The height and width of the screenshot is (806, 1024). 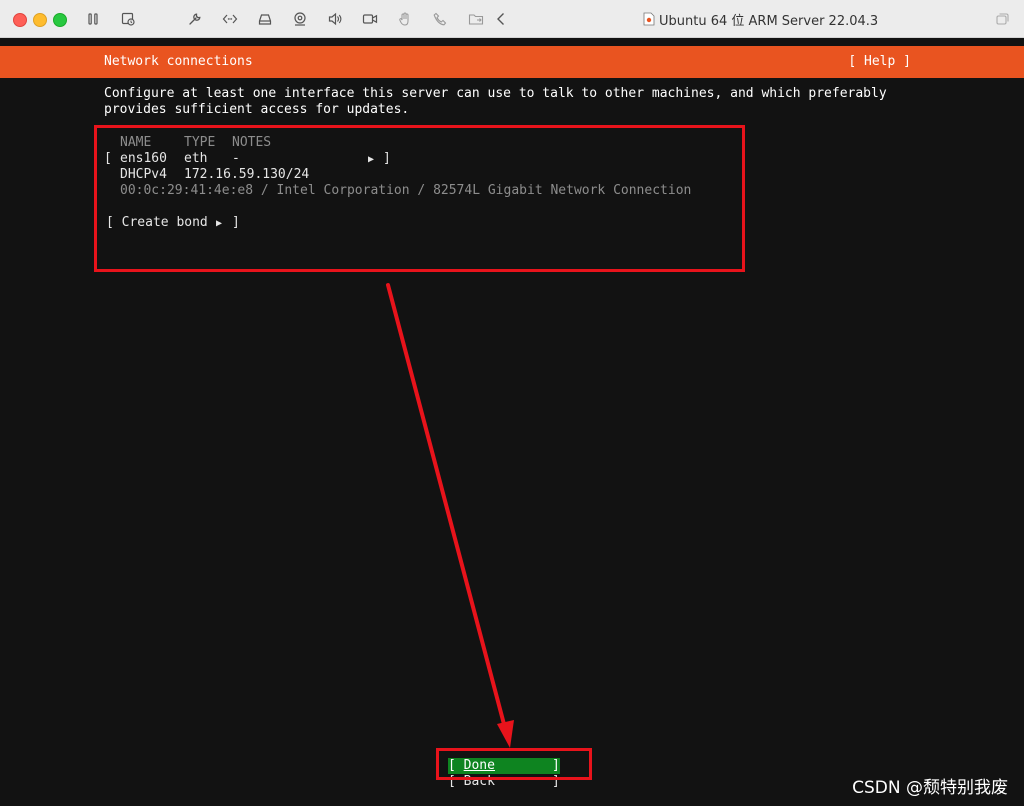 What do you see at coordinates (512, 62) in the screenshot?
I see `installer-header: Network connections [ Help ]` at bounding box center [512, 62].